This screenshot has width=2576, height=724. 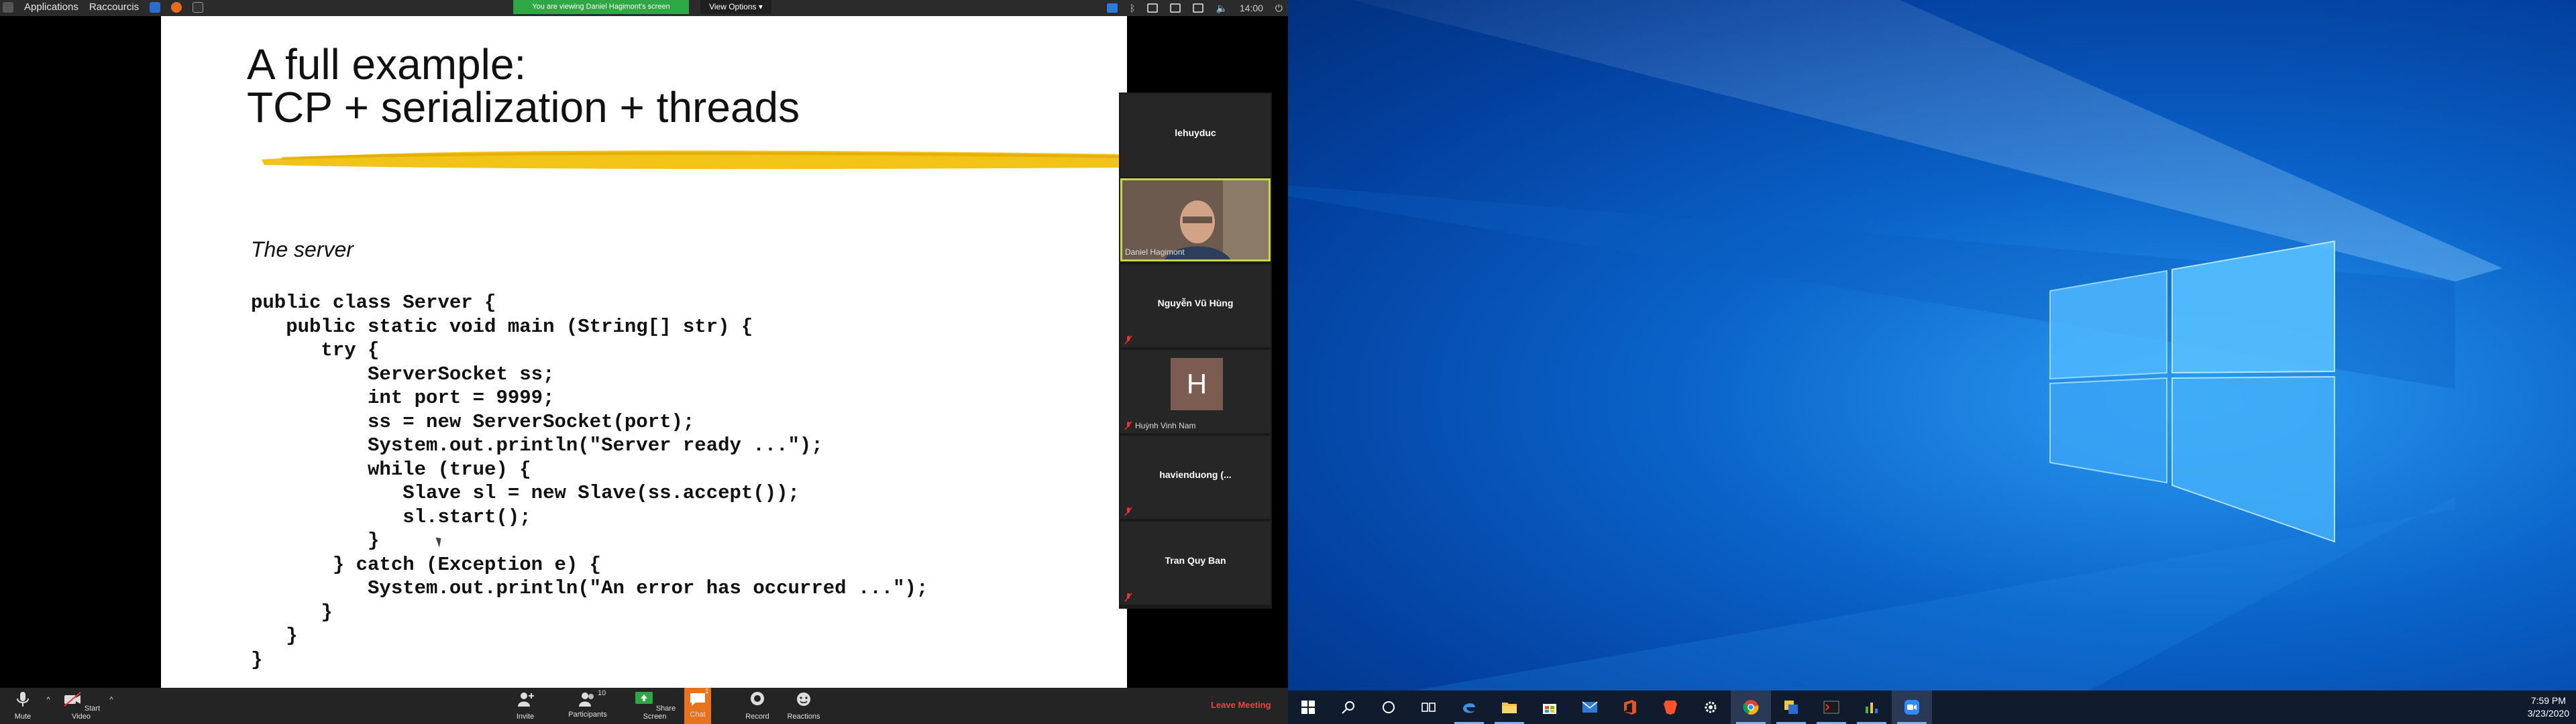 What do you see at coordinates (473, 421) in the screenshot?
I see `code-line: ss = new ServerSocket(port);` at bounding box center [473, 421].